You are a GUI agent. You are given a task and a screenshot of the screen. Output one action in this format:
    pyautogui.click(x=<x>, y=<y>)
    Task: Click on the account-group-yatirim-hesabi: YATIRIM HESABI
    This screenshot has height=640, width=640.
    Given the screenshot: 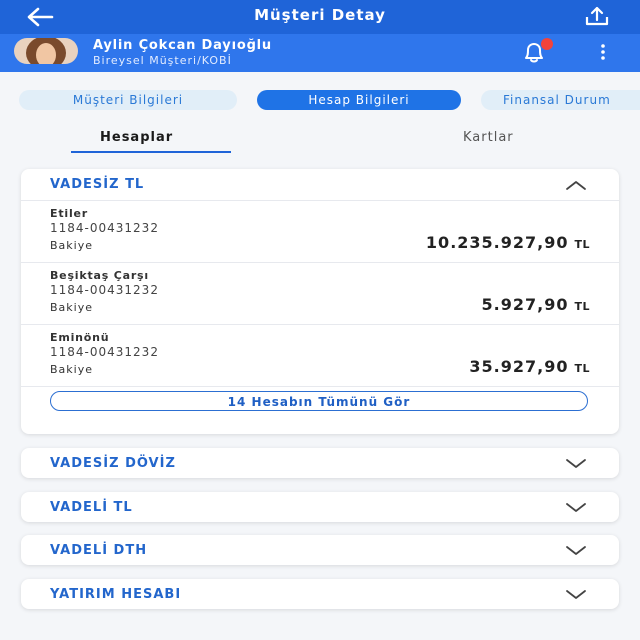 What is the action you would take?
    pyautogui.click(x=320, y=594)
    